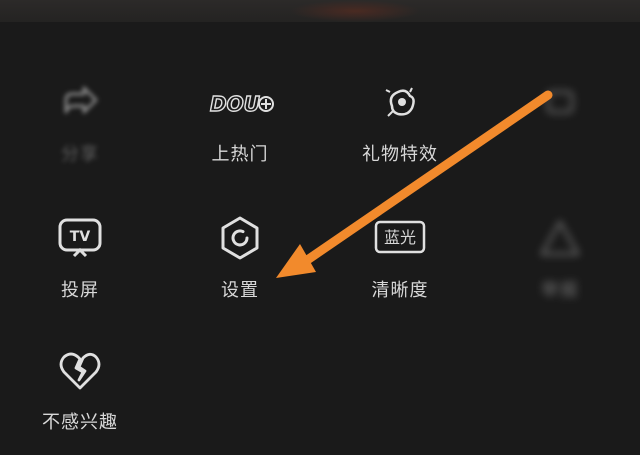 The height and width of the screenshot is (455, 640). What do you see at coordinates (355, 11) in the screenshot?
I see `video-preview-blur` at bounding box center [355, 11].